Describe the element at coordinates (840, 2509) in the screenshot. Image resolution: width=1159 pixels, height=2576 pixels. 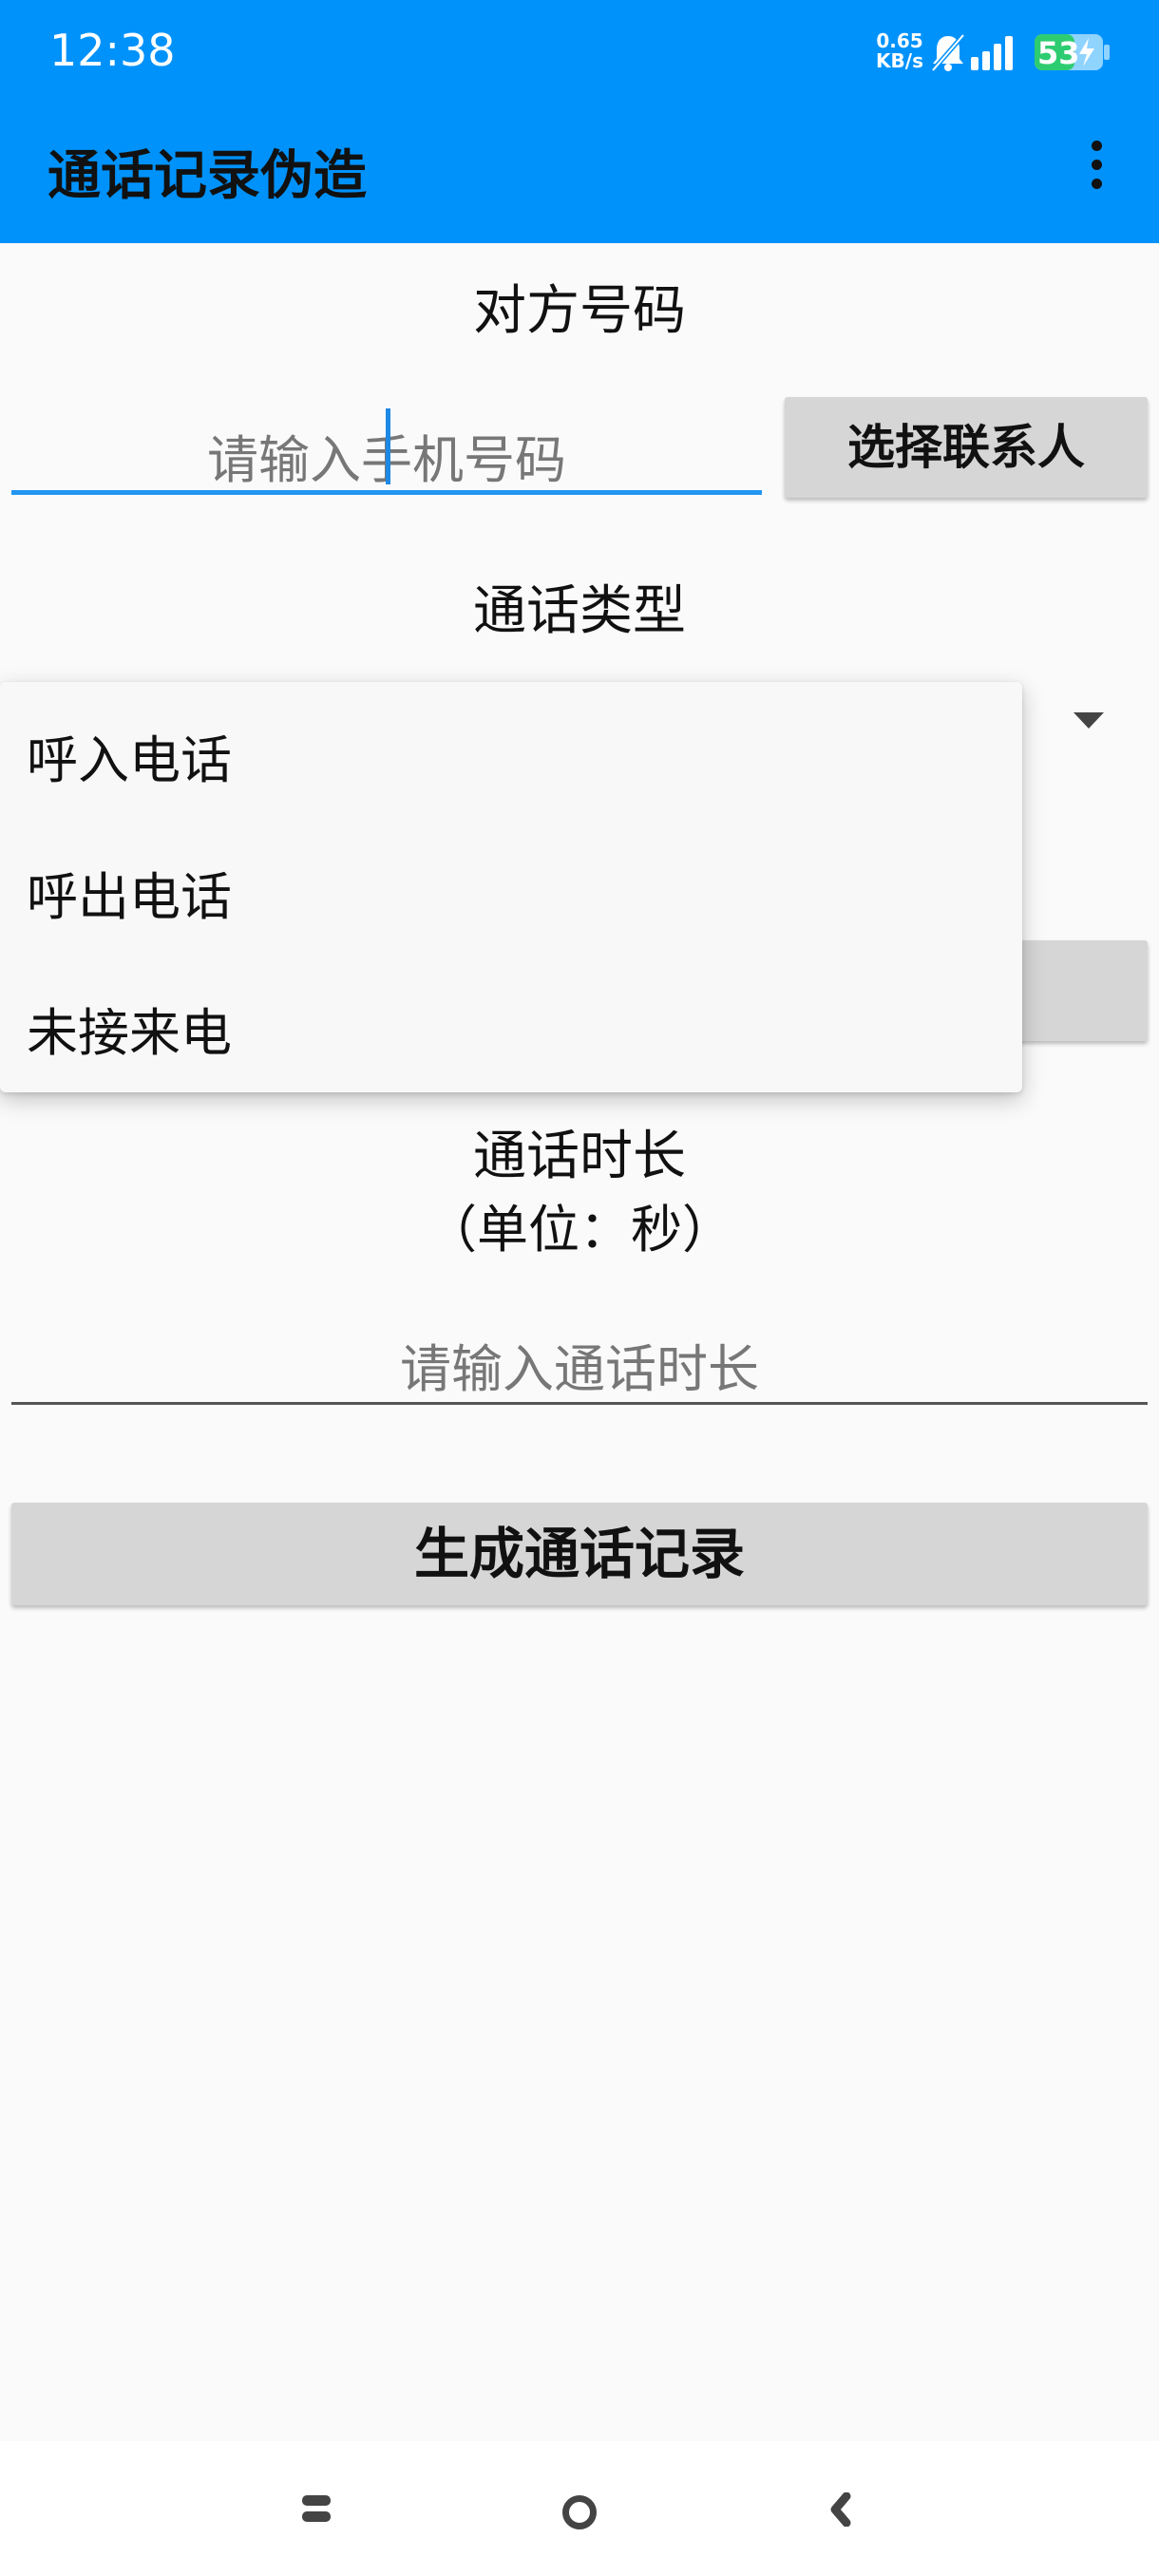
I see `back-icon` at that location.